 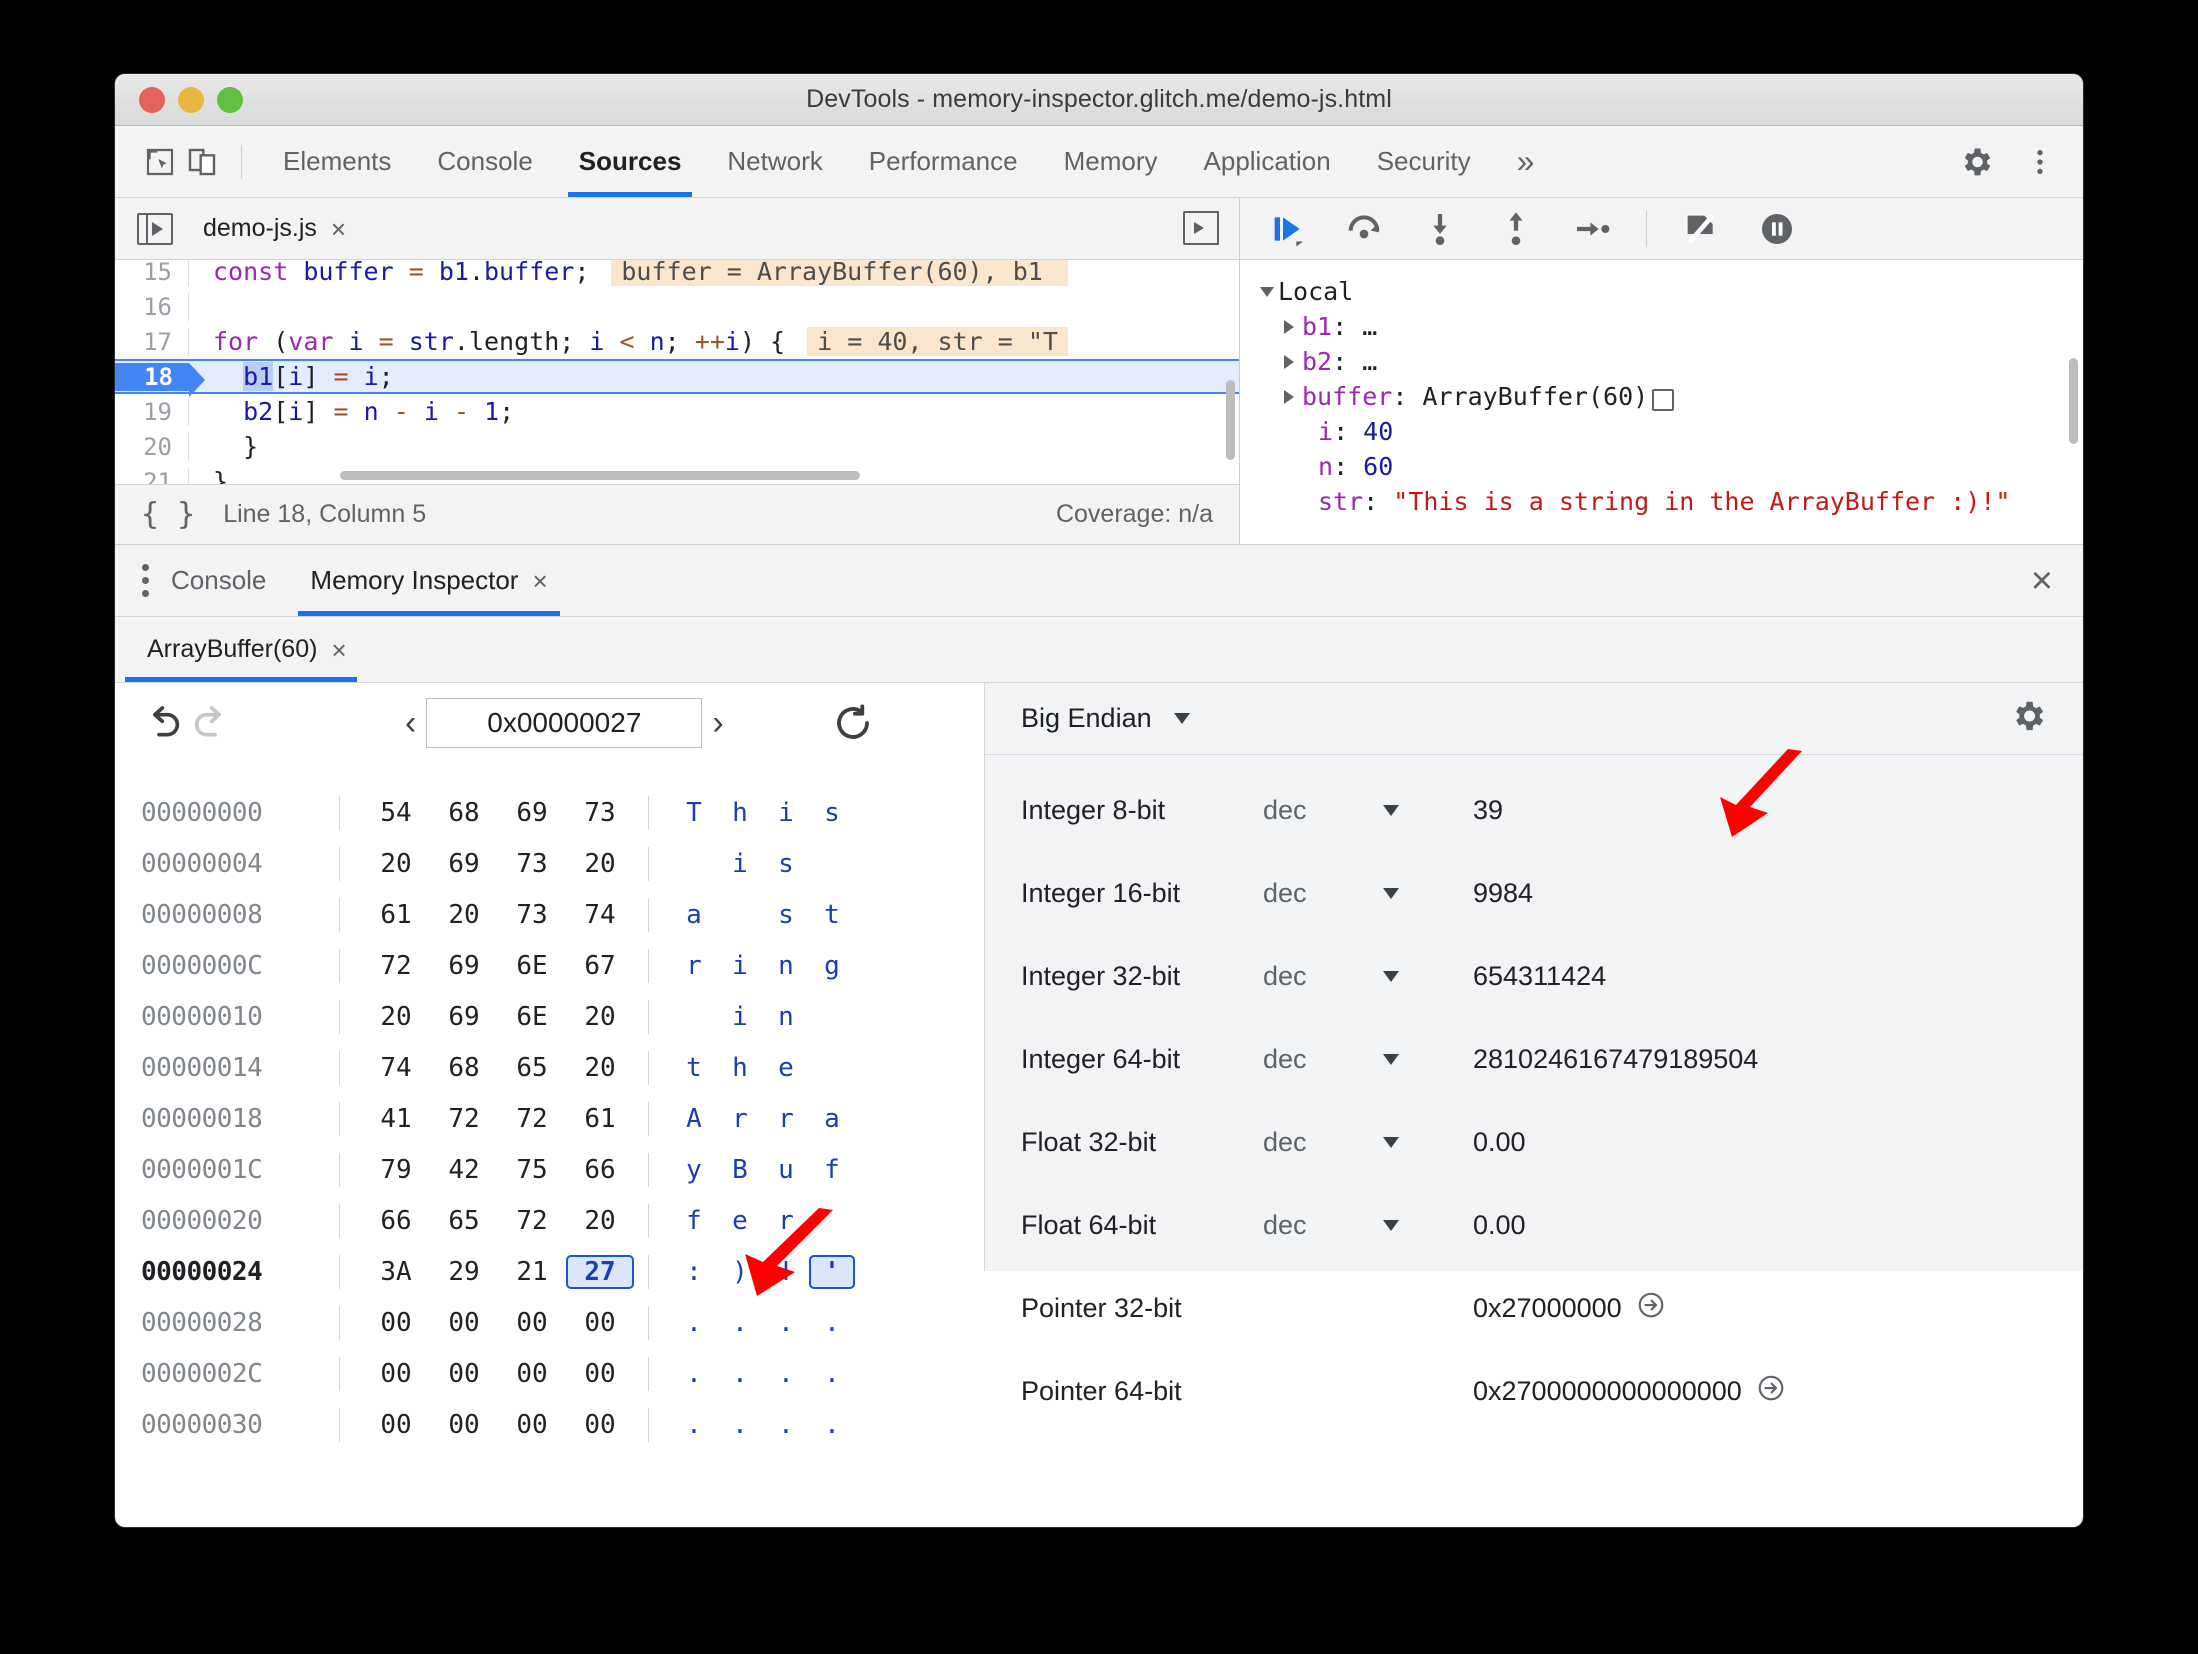 What do you see at coordinates (464, 1170) in the screenshot?
I see `hex-byte: 42` at bounding box center [464, 1170].